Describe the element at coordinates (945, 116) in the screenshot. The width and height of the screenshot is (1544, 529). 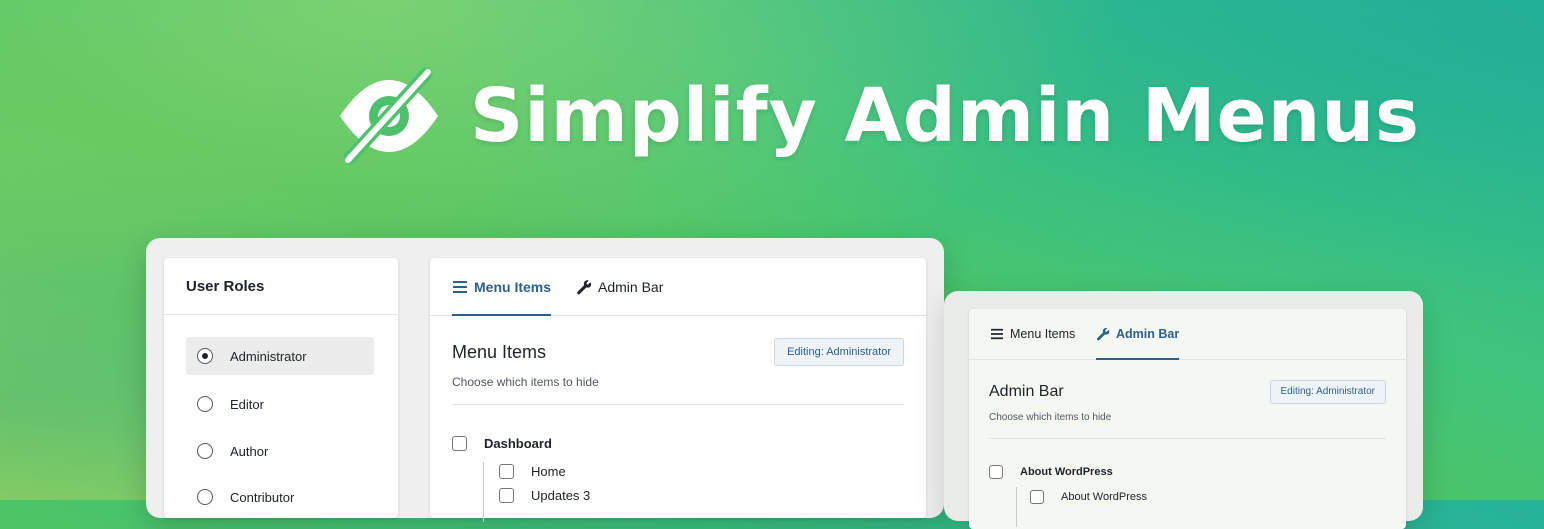
I see `hero-title: Simplify Admin Menus` at that location.